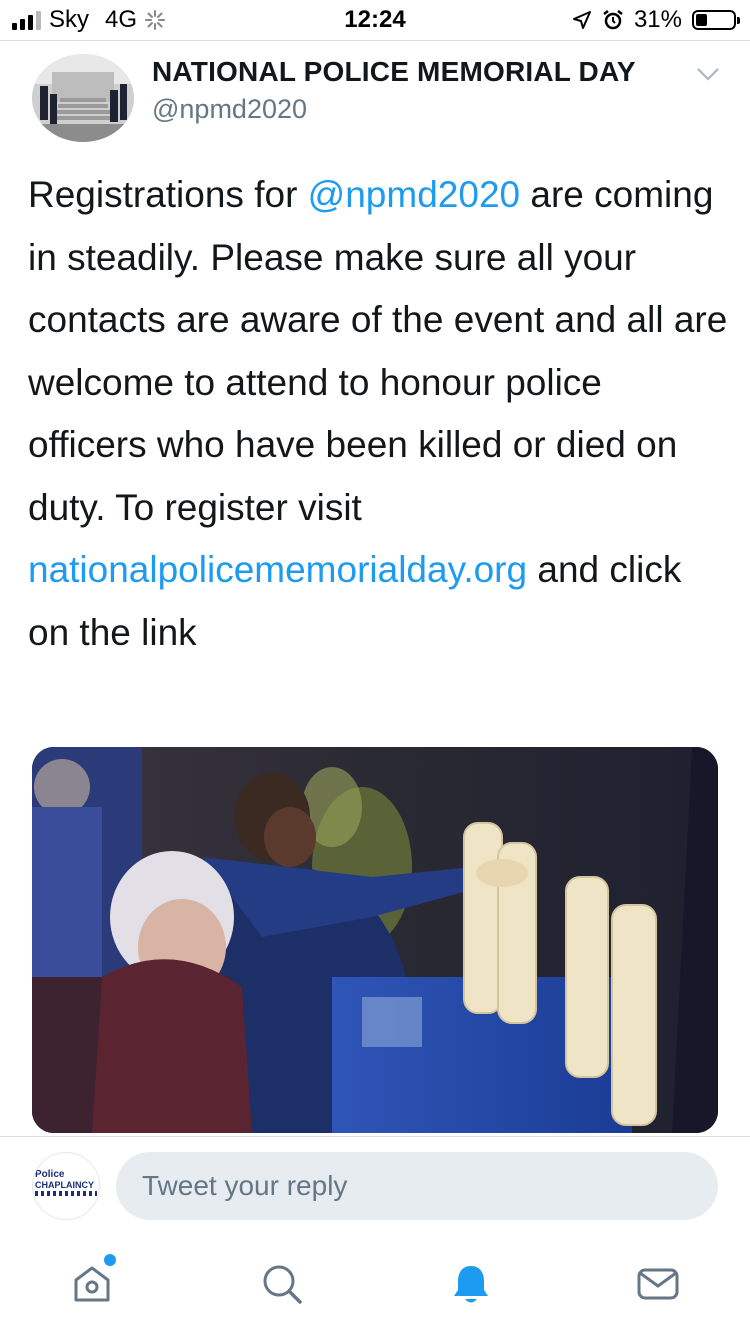 This screenshot has height=1334, width=750. I want to click on avatar-photo, so click(83, 98).